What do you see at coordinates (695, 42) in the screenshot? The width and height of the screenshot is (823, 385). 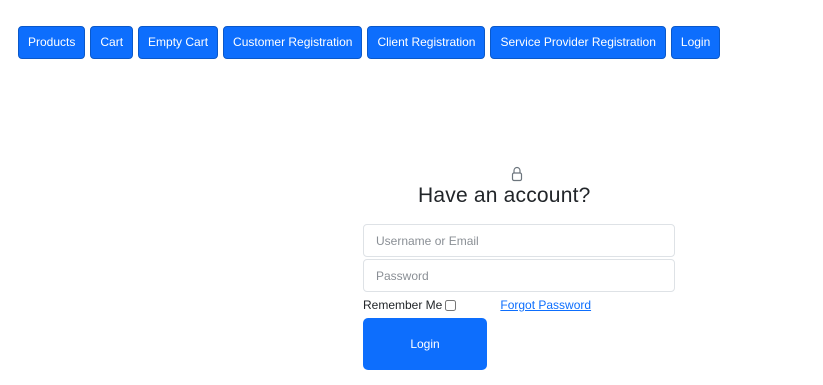 I see `nav-login-button: Login` at bounding box center [695, 42].